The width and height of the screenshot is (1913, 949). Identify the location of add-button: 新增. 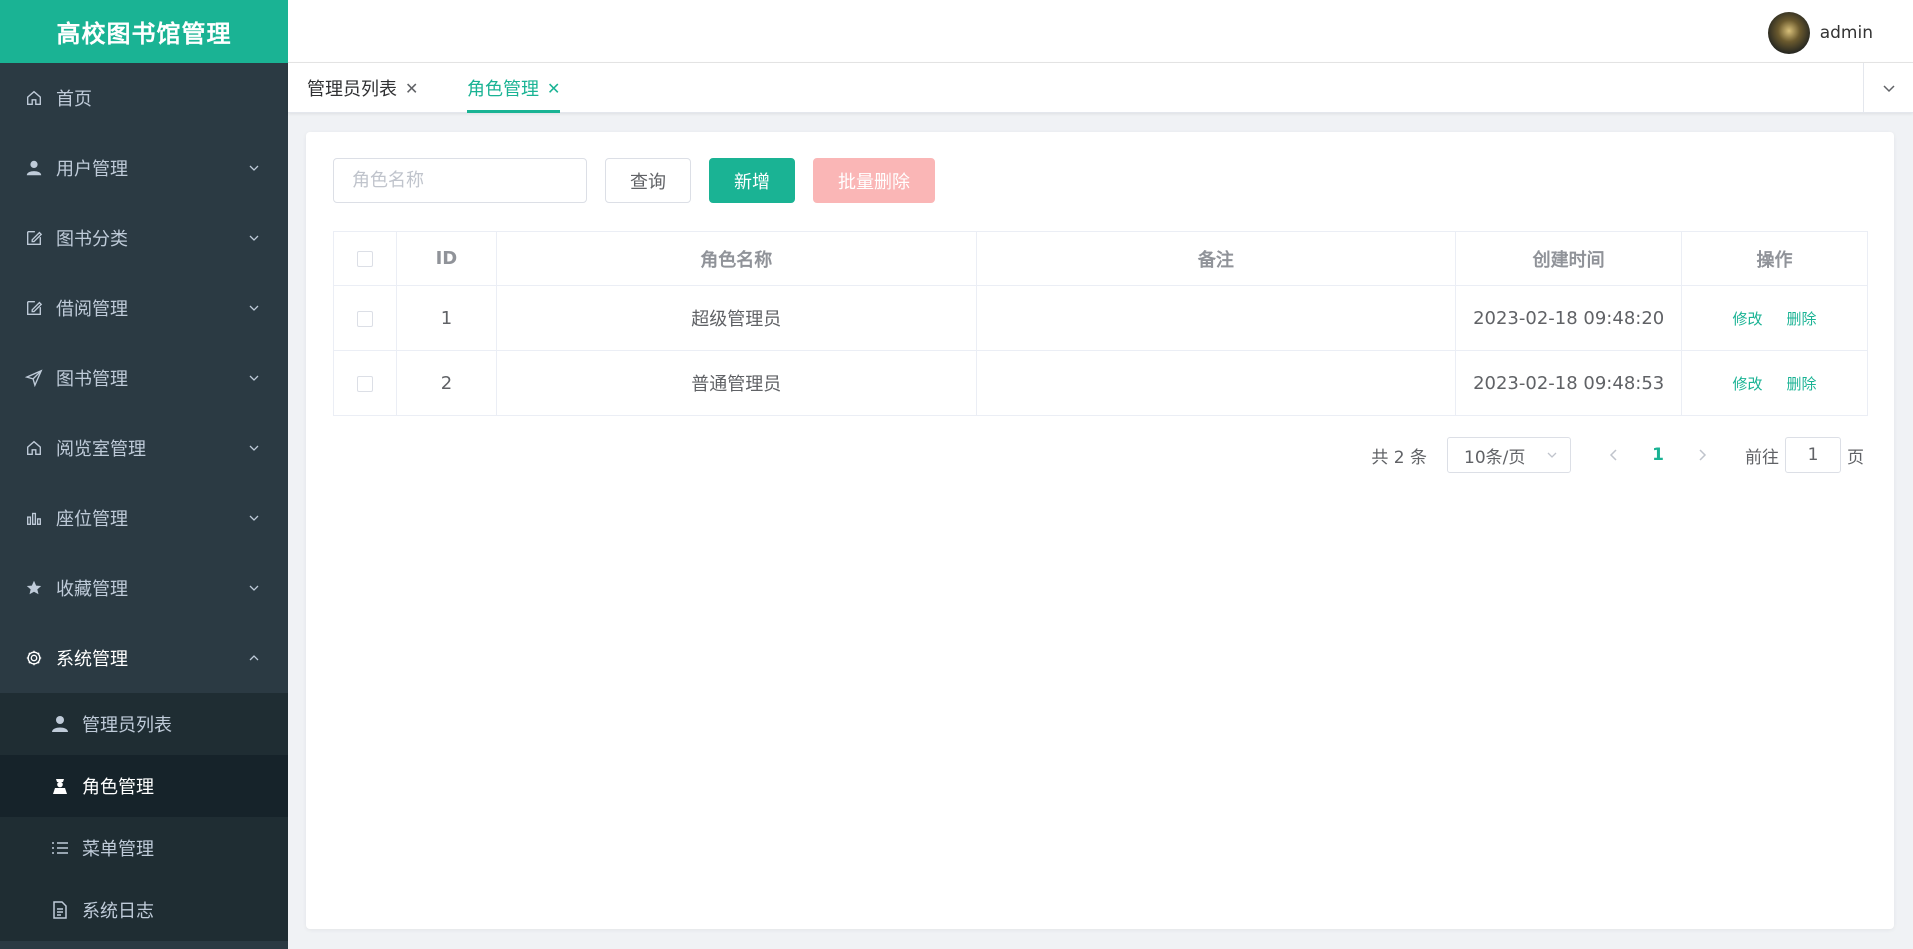
(752, 180).